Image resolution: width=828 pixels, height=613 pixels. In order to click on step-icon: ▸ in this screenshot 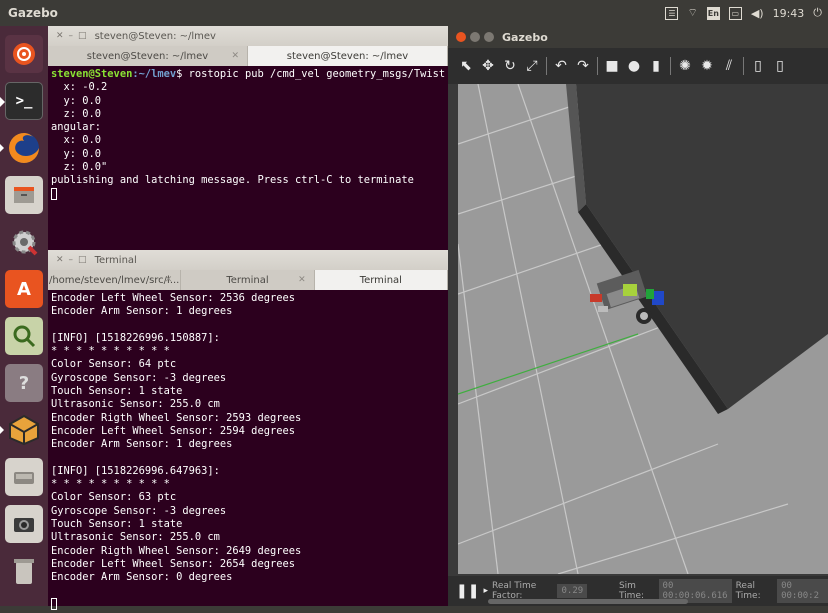, I will do `click(485, 591)`.